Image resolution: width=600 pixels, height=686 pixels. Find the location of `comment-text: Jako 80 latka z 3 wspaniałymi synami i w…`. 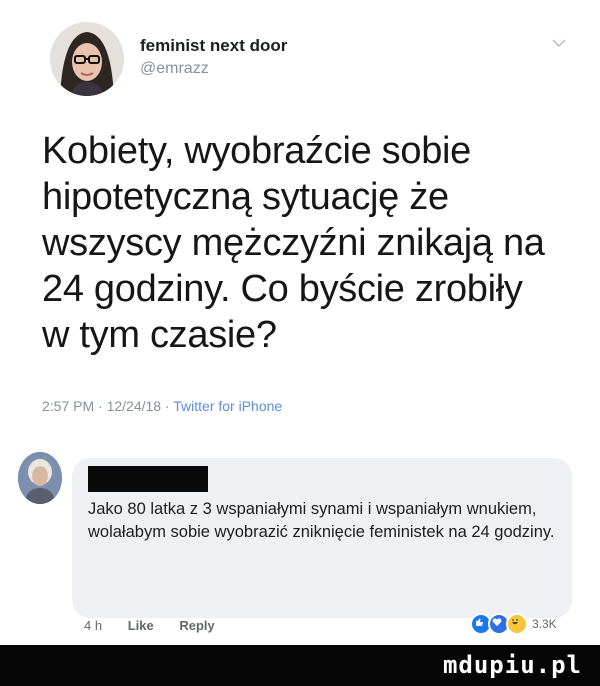

comment-text: Jako 80 latka z 3 wspaniałymi synami i w… is located at coordinates (321, 520).